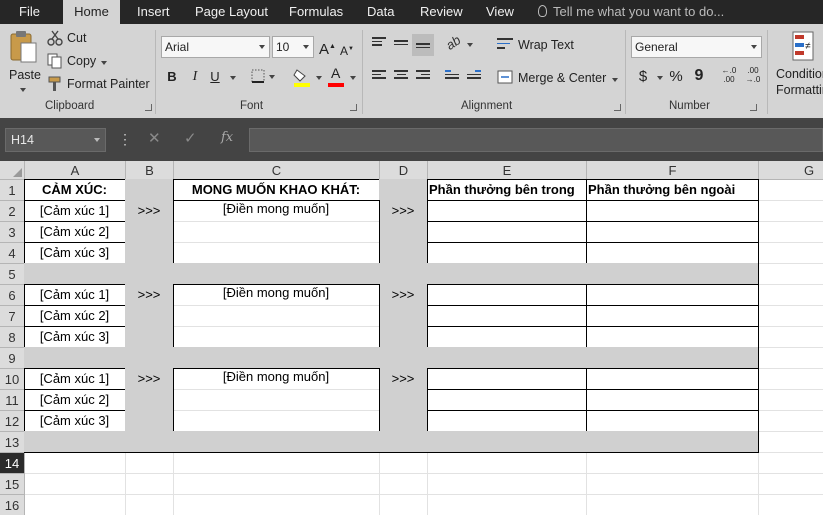 This screenshot has width=823, height=515. I want to click on tab-data: Data, so click(380, 12).